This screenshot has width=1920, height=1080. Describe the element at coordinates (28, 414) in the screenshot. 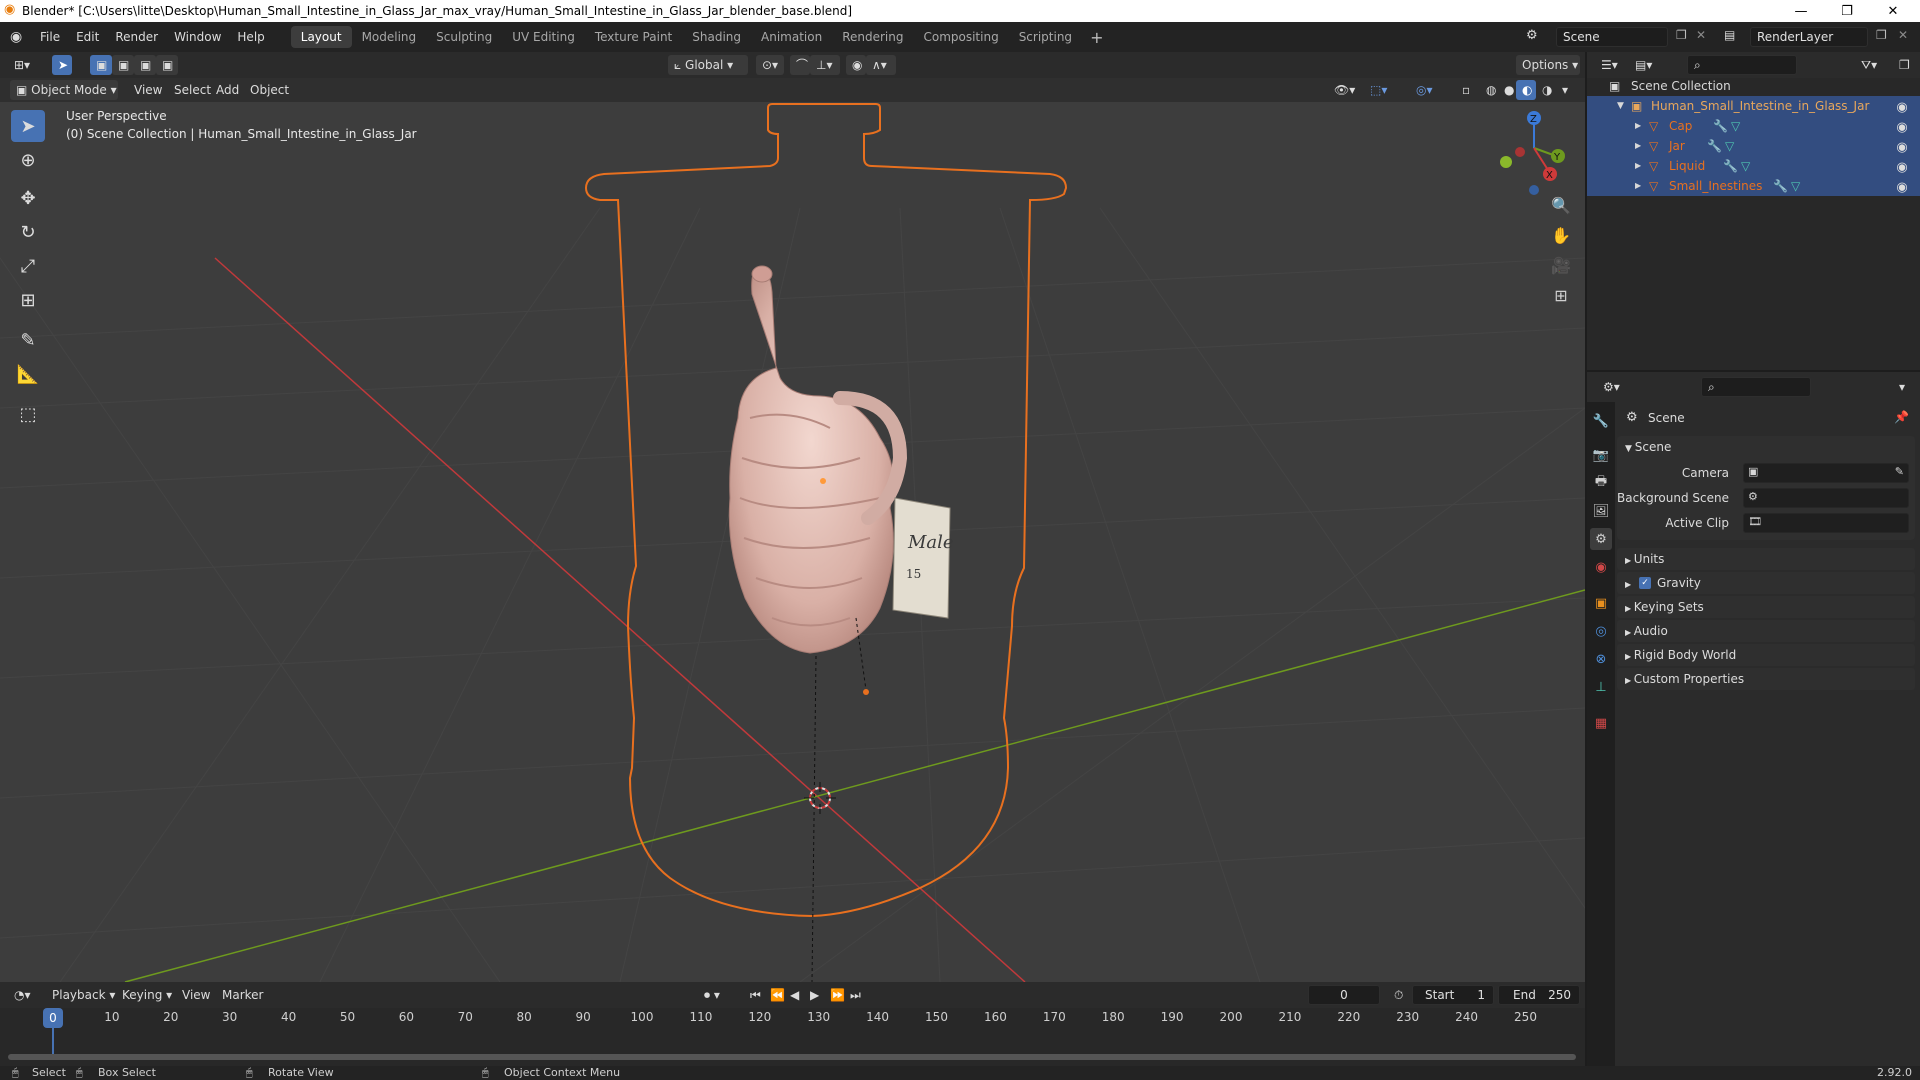

I see `add-cube-tool-icon: ⬚` at that location.